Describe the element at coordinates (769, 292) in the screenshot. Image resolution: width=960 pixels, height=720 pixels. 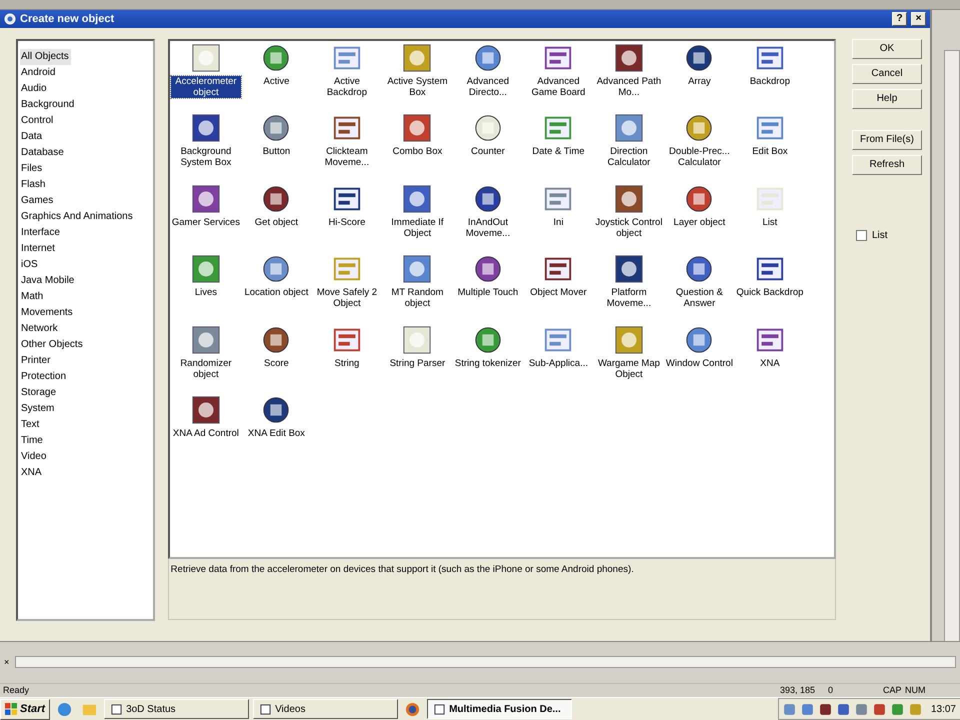
I see `object-label: Quick Backdrop` at that location.